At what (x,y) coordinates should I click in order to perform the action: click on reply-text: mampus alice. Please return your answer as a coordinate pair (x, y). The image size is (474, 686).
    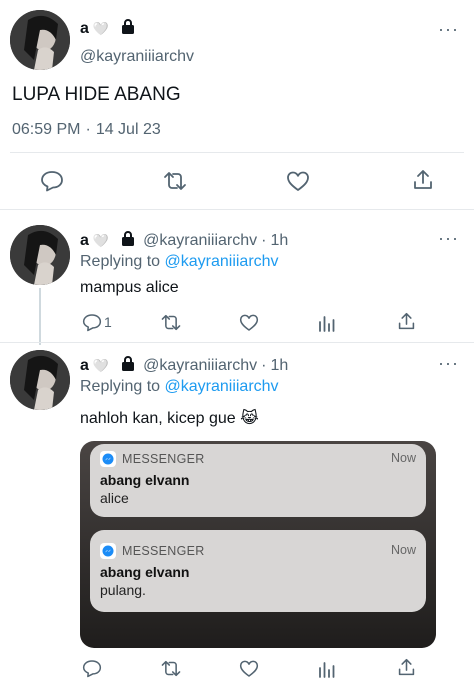
    Looking at the image, I should click on (129, 287).